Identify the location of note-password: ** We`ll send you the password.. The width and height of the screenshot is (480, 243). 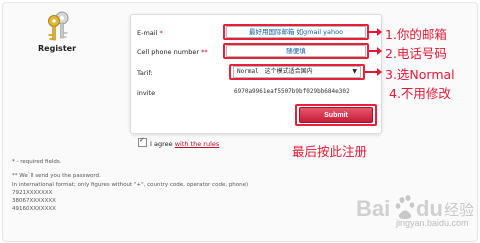
(56, 176).